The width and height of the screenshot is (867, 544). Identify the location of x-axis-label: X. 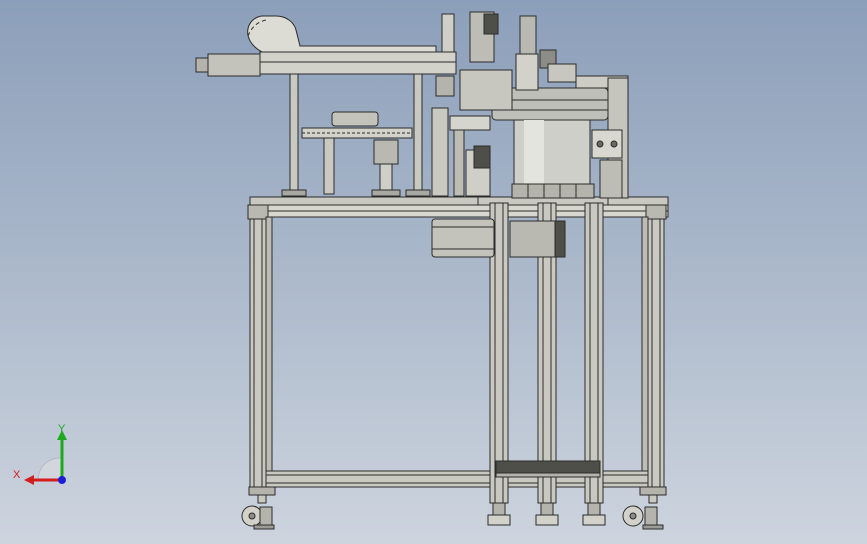
(17, 475).